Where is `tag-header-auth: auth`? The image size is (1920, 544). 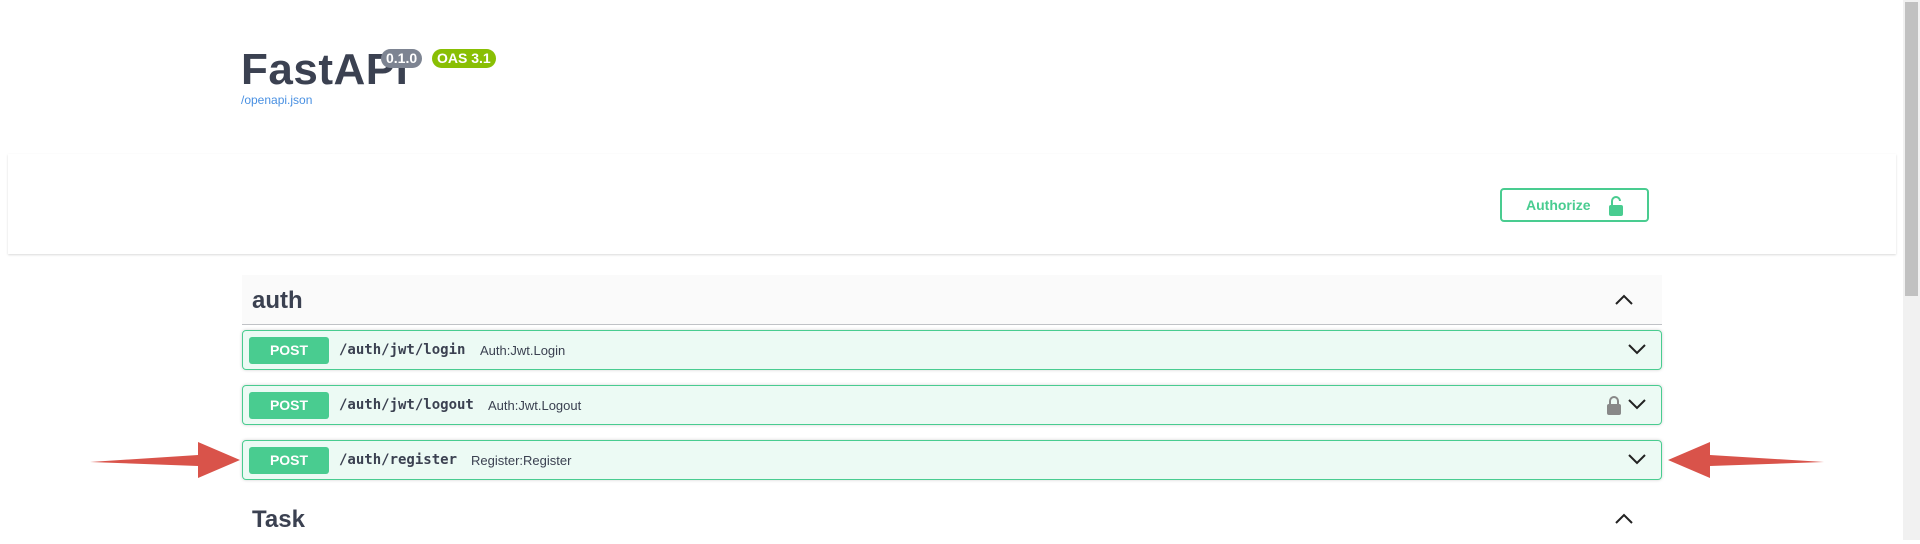 tag-header-auth: auth is located at coordinates (952, 300).